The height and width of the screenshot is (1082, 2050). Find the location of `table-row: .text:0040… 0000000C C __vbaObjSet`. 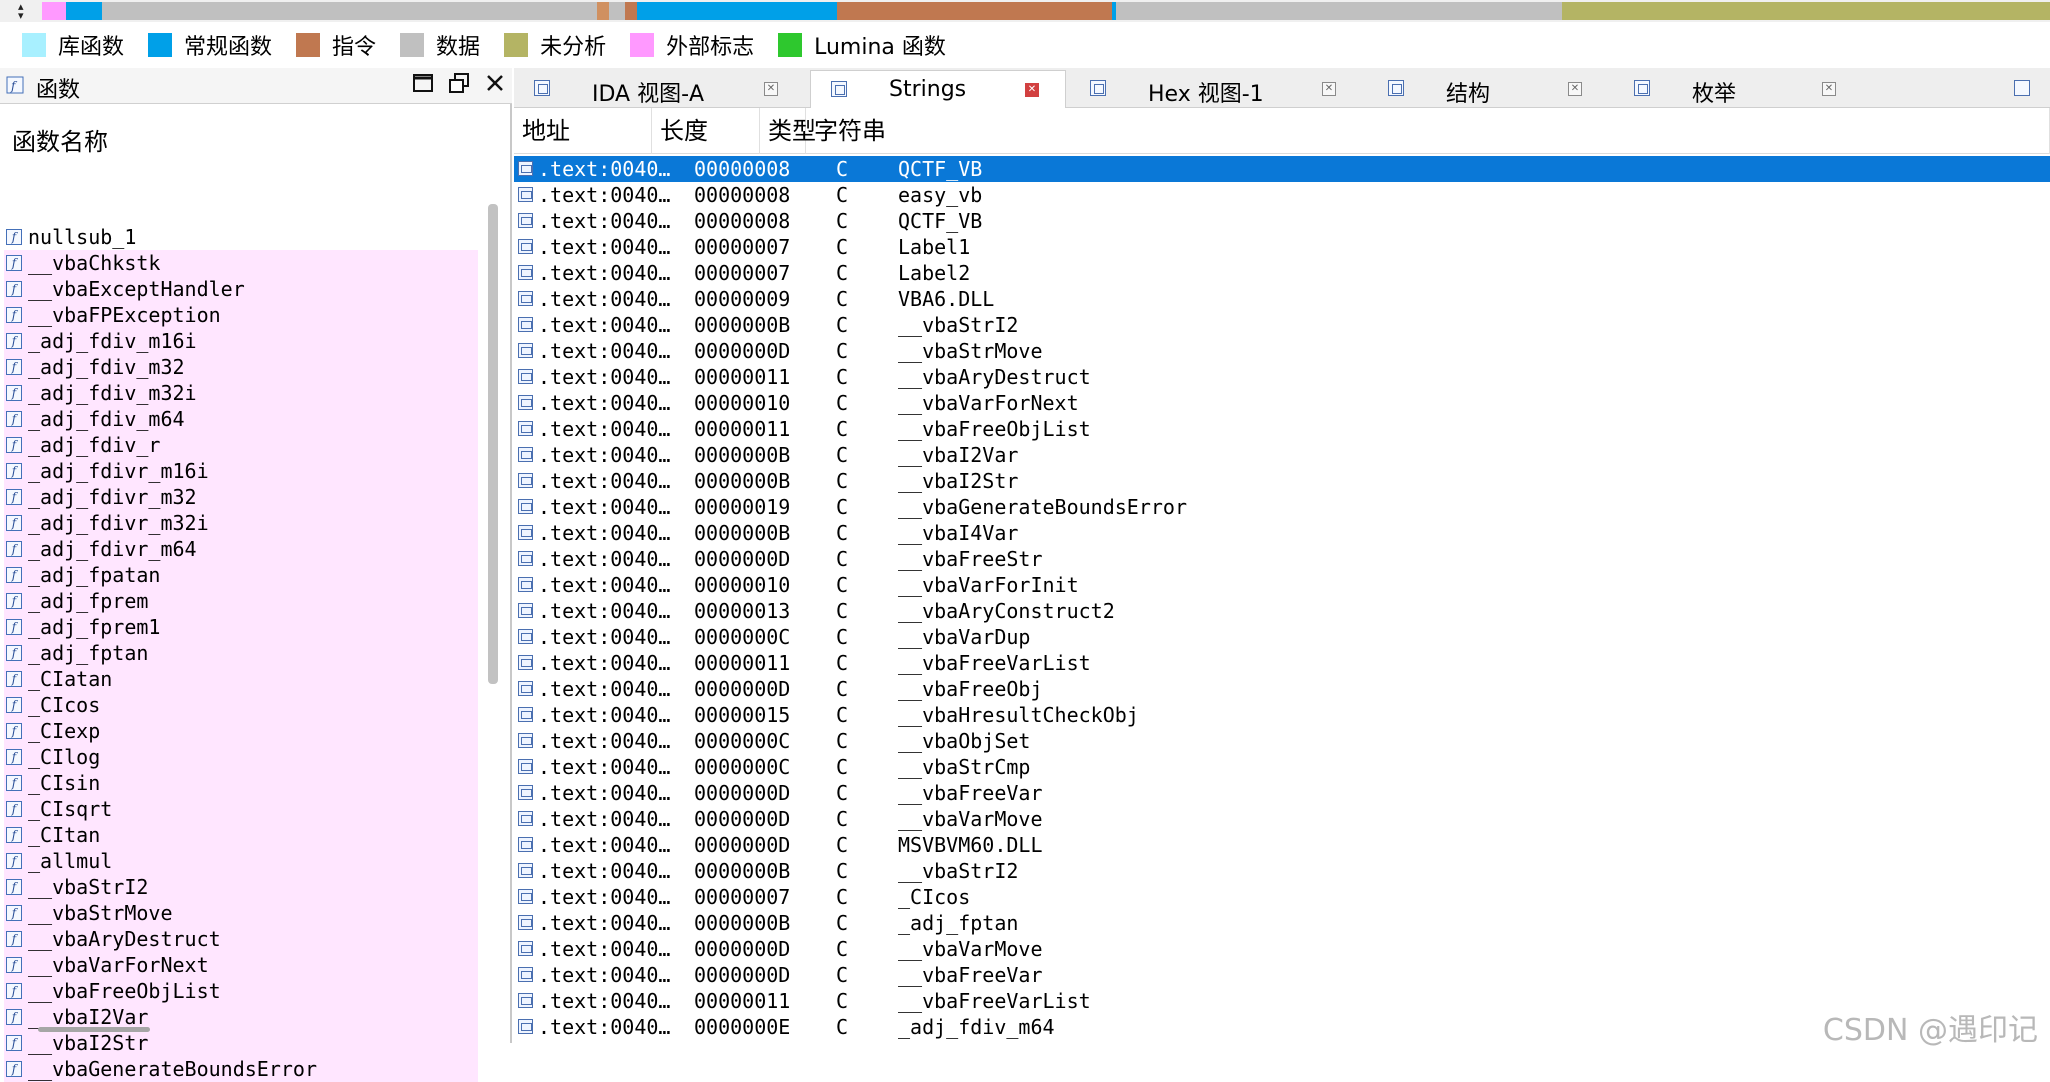

table-row: .text:0040… 0000000C C __vbaObjSet is located at coordinates (1282, 741).